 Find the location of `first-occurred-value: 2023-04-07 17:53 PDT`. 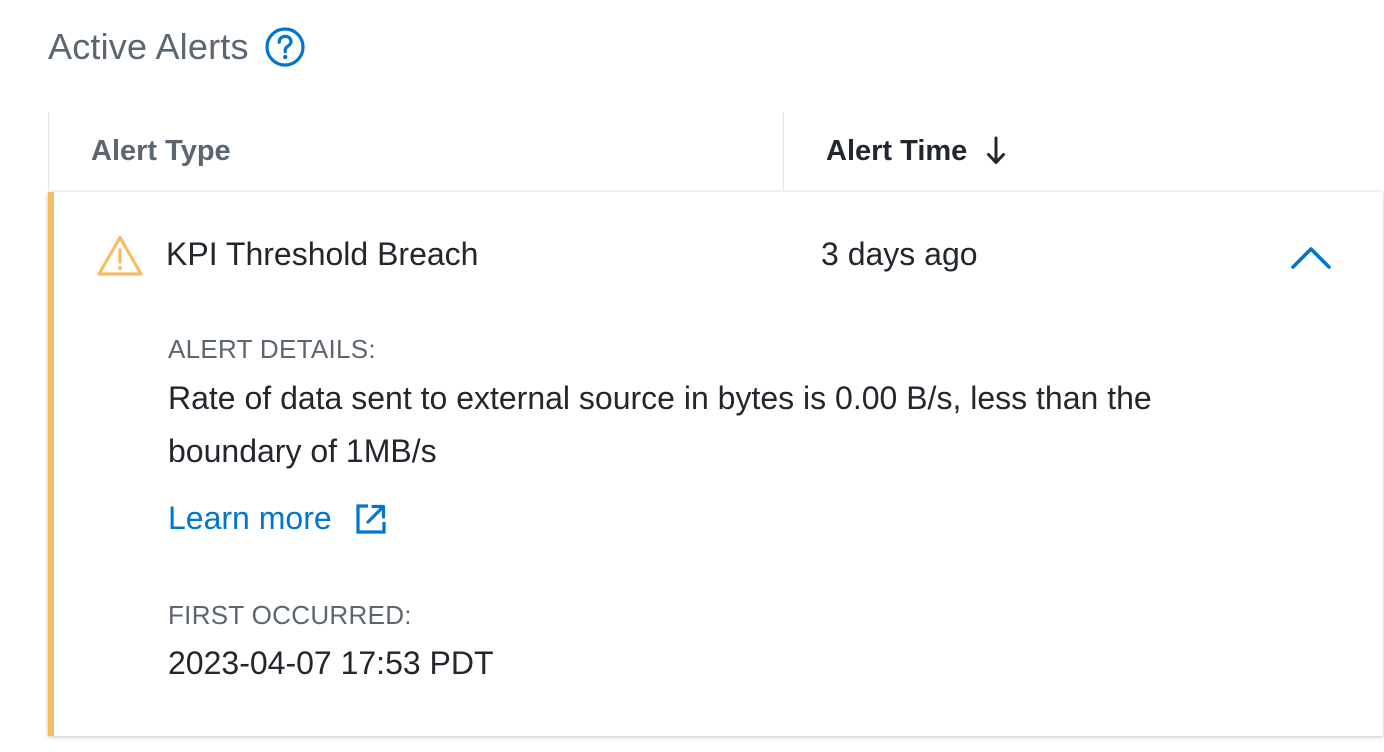

first-occurred-value: 2023-04-07 17:53 PDT is located at coordinates (331, 663).